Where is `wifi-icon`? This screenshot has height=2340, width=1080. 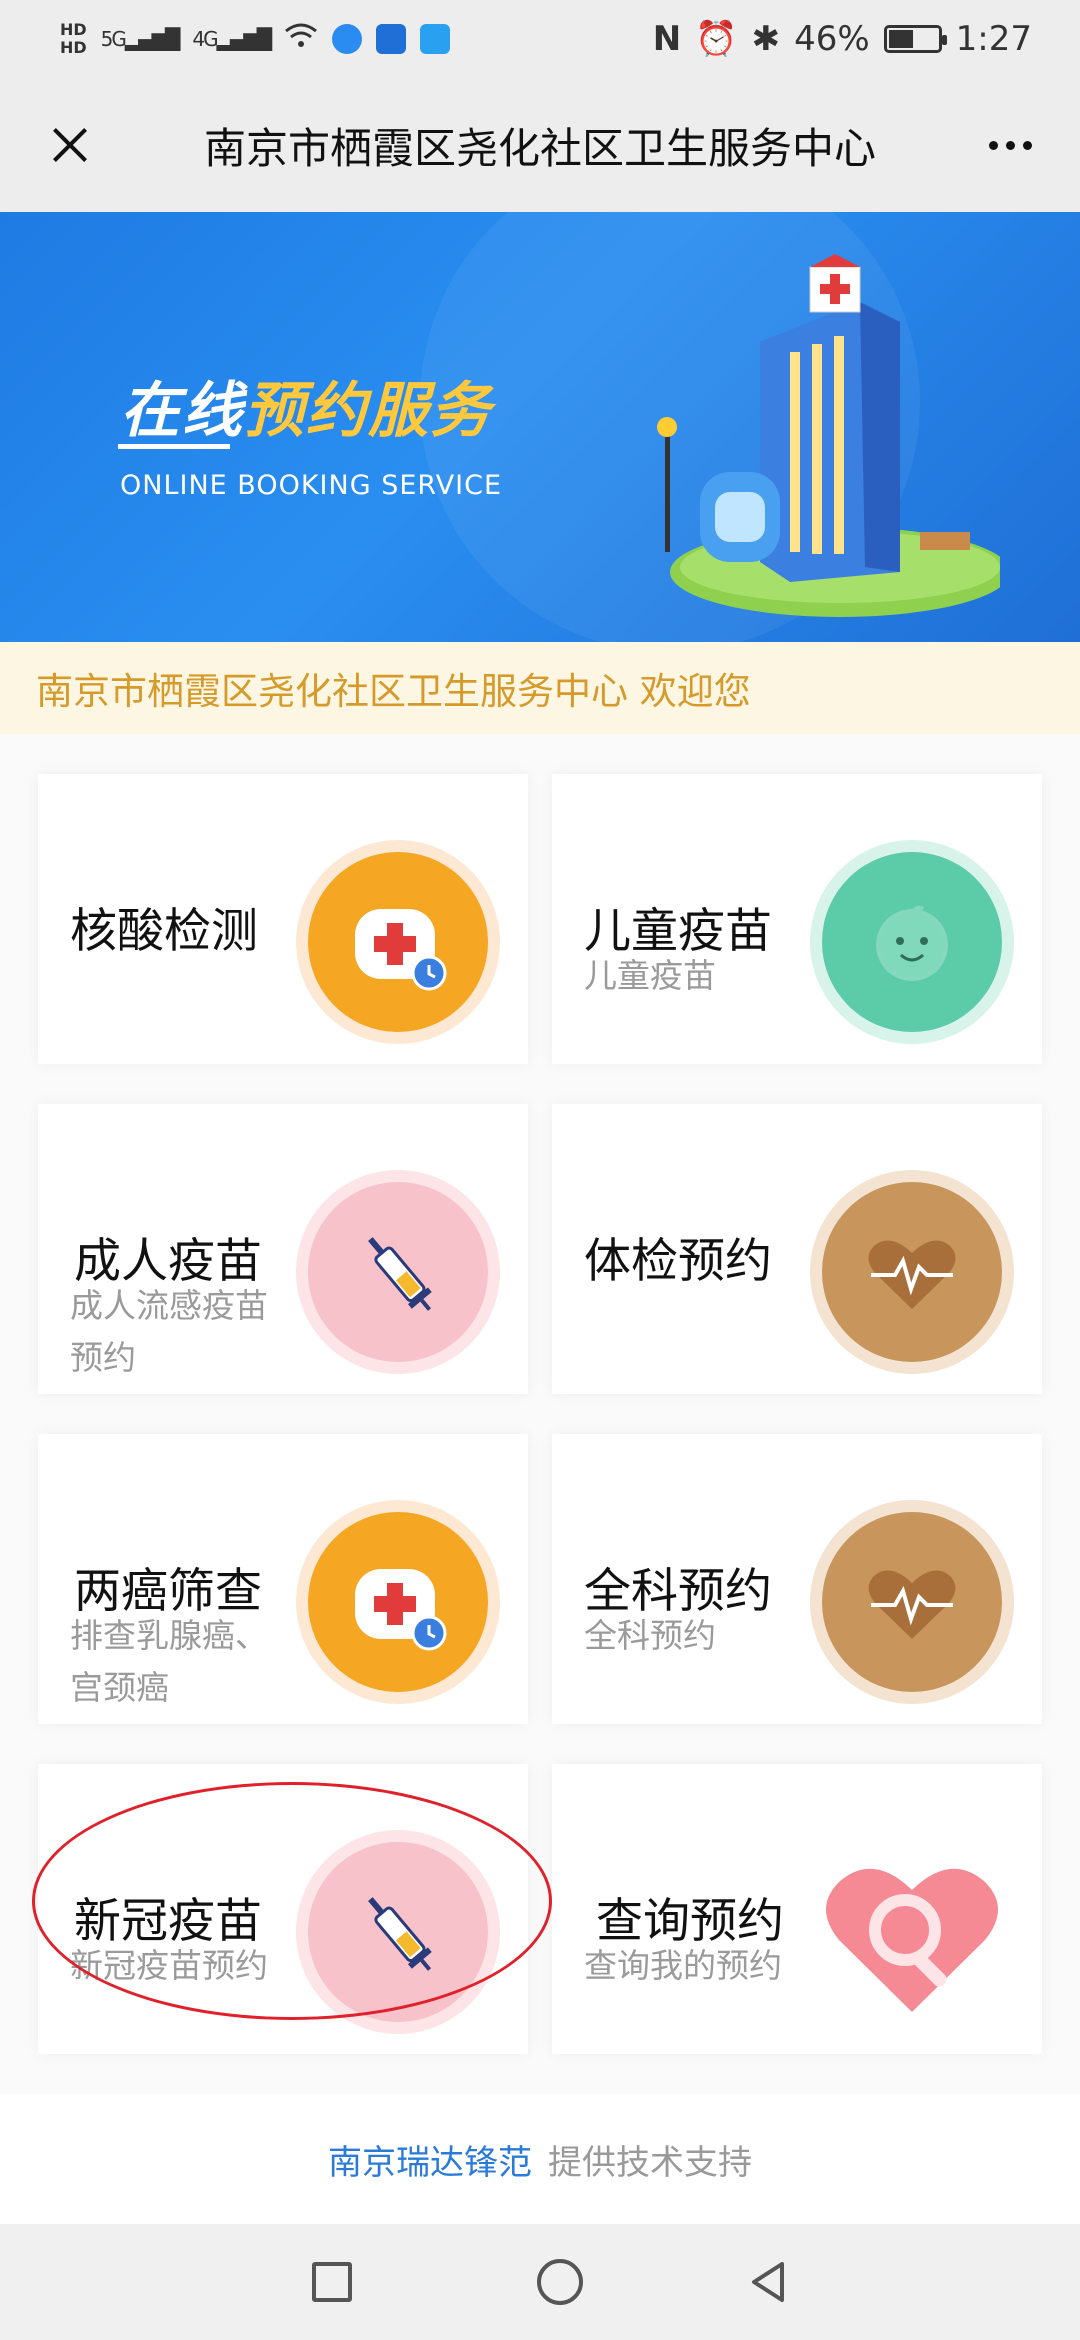 wifi-icon is located at coordinates (301, 39).